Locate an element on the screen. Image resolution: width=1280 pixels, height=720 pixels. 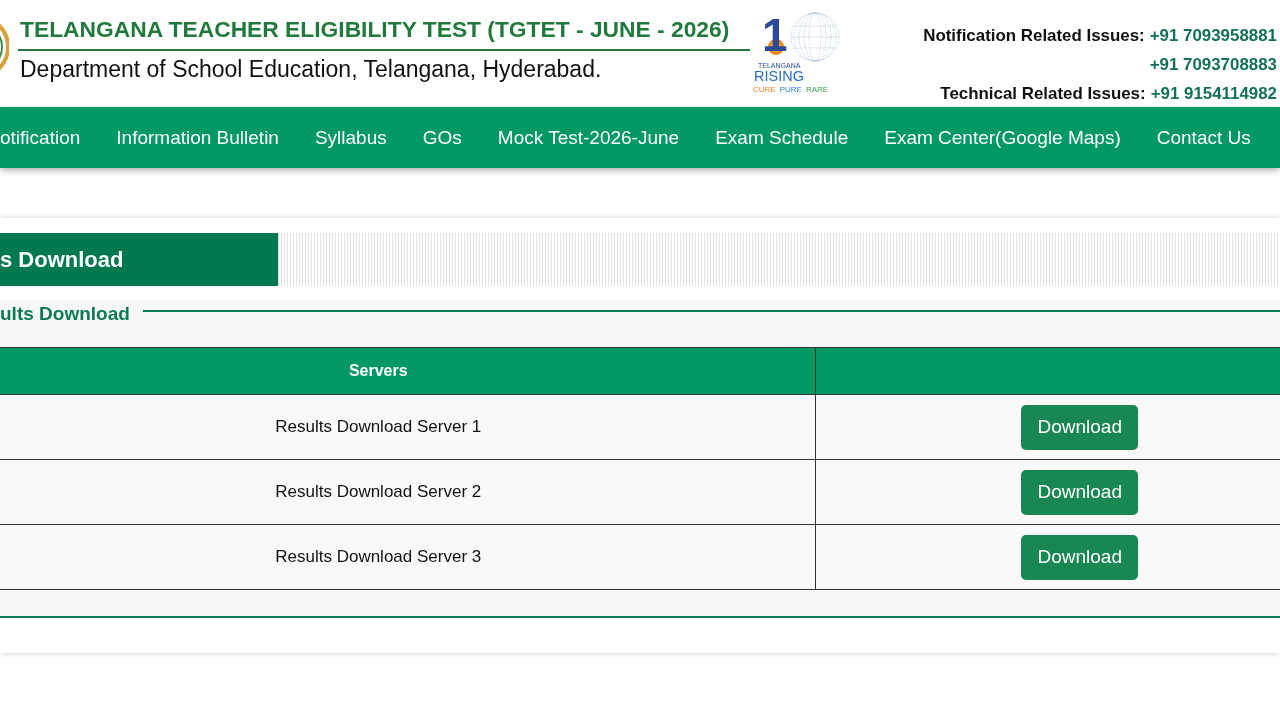
table-cell: Results Download Server 2 is located at coordinates (407, 492).